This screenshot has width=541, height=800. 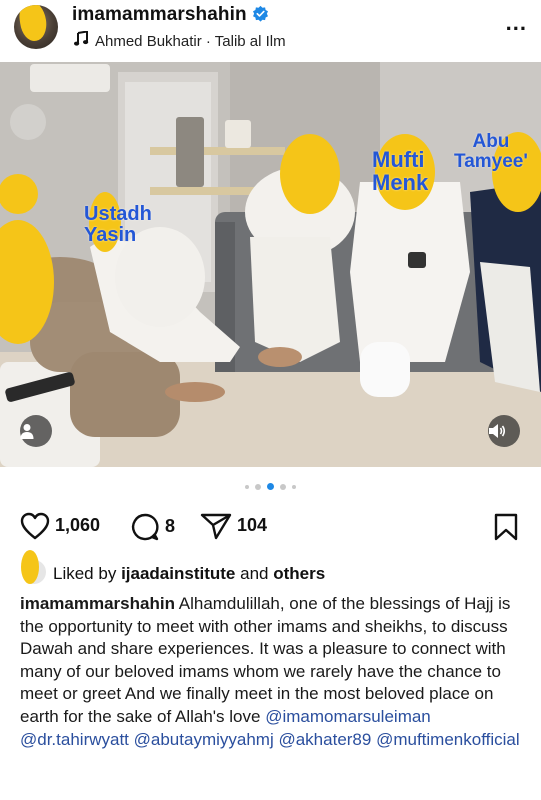 What do you see at coordinates (233, 526) in the screenshot?
I see `share-action: 104` at bounding box center [233, 526].